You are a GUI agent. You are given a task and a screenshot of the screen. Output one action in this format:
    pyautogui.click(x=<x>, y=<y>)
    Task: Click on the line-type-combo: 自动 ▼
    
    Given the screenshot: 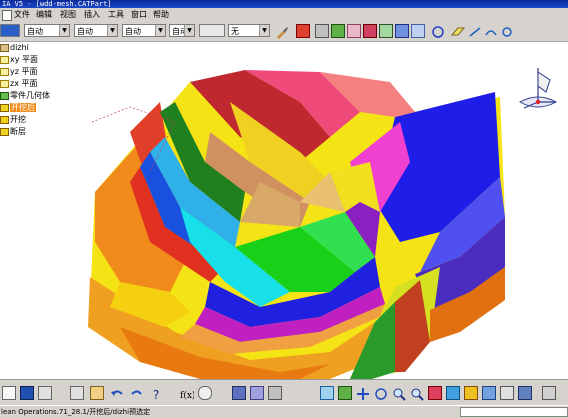 What is the action you would take?
    pyautogui.click(x=144, y=30)
    